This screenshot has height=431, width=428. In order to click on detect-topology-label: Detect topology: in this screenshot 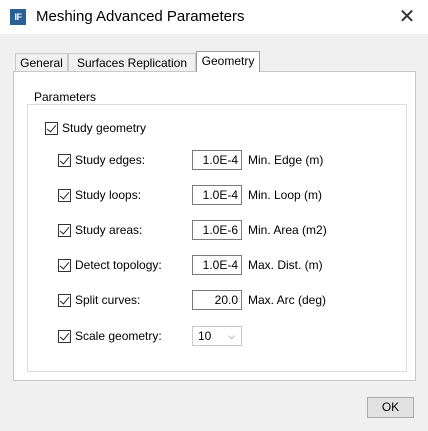, I will do `click(118, 265)`.